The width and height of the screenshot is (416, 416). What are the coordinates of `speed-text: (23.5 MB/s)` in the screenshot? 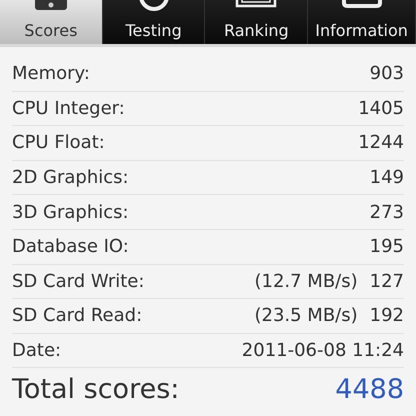 It's located at (306, 315).